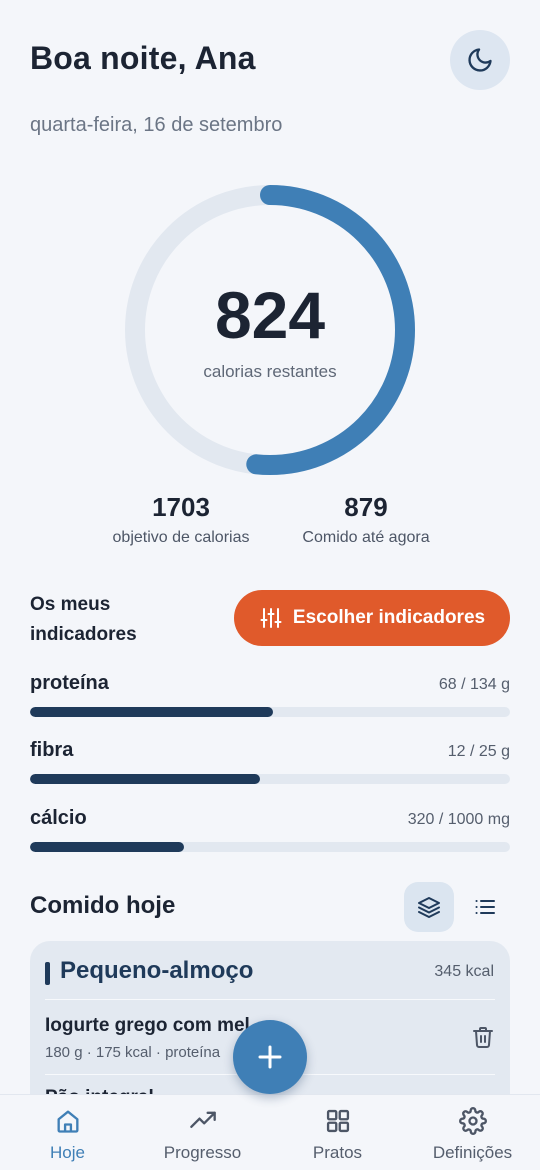 This screenshot has height=1170, width=540. I want to click on sliders-icon, so click(271, 618).